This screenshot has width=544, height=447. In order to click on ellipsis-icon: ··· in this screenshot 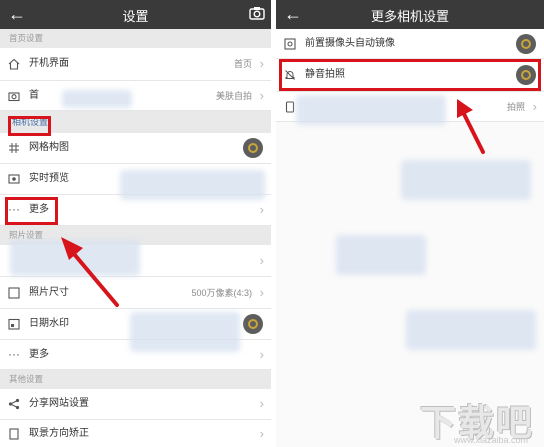, I will do `click(14, 353)`.